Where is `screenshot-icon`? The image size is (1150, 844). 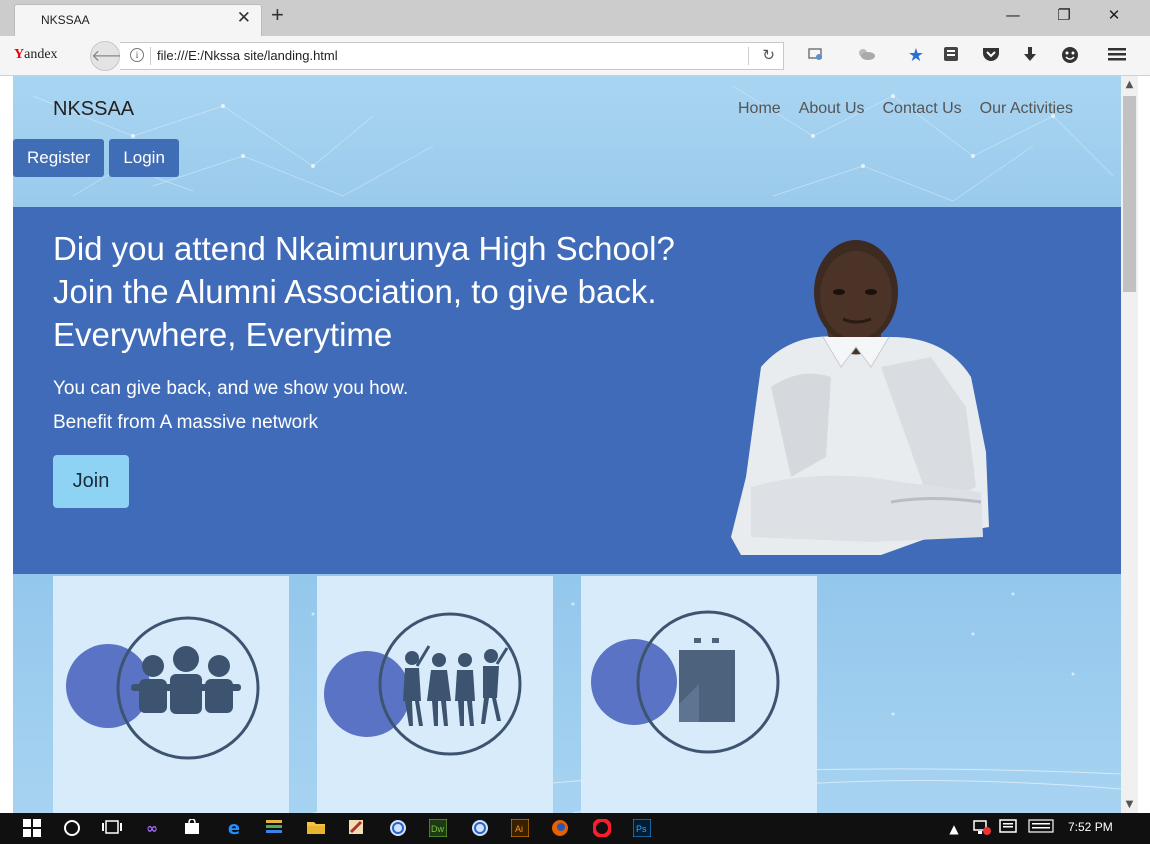
screenshot-icon is located at coordinates (816, 56).